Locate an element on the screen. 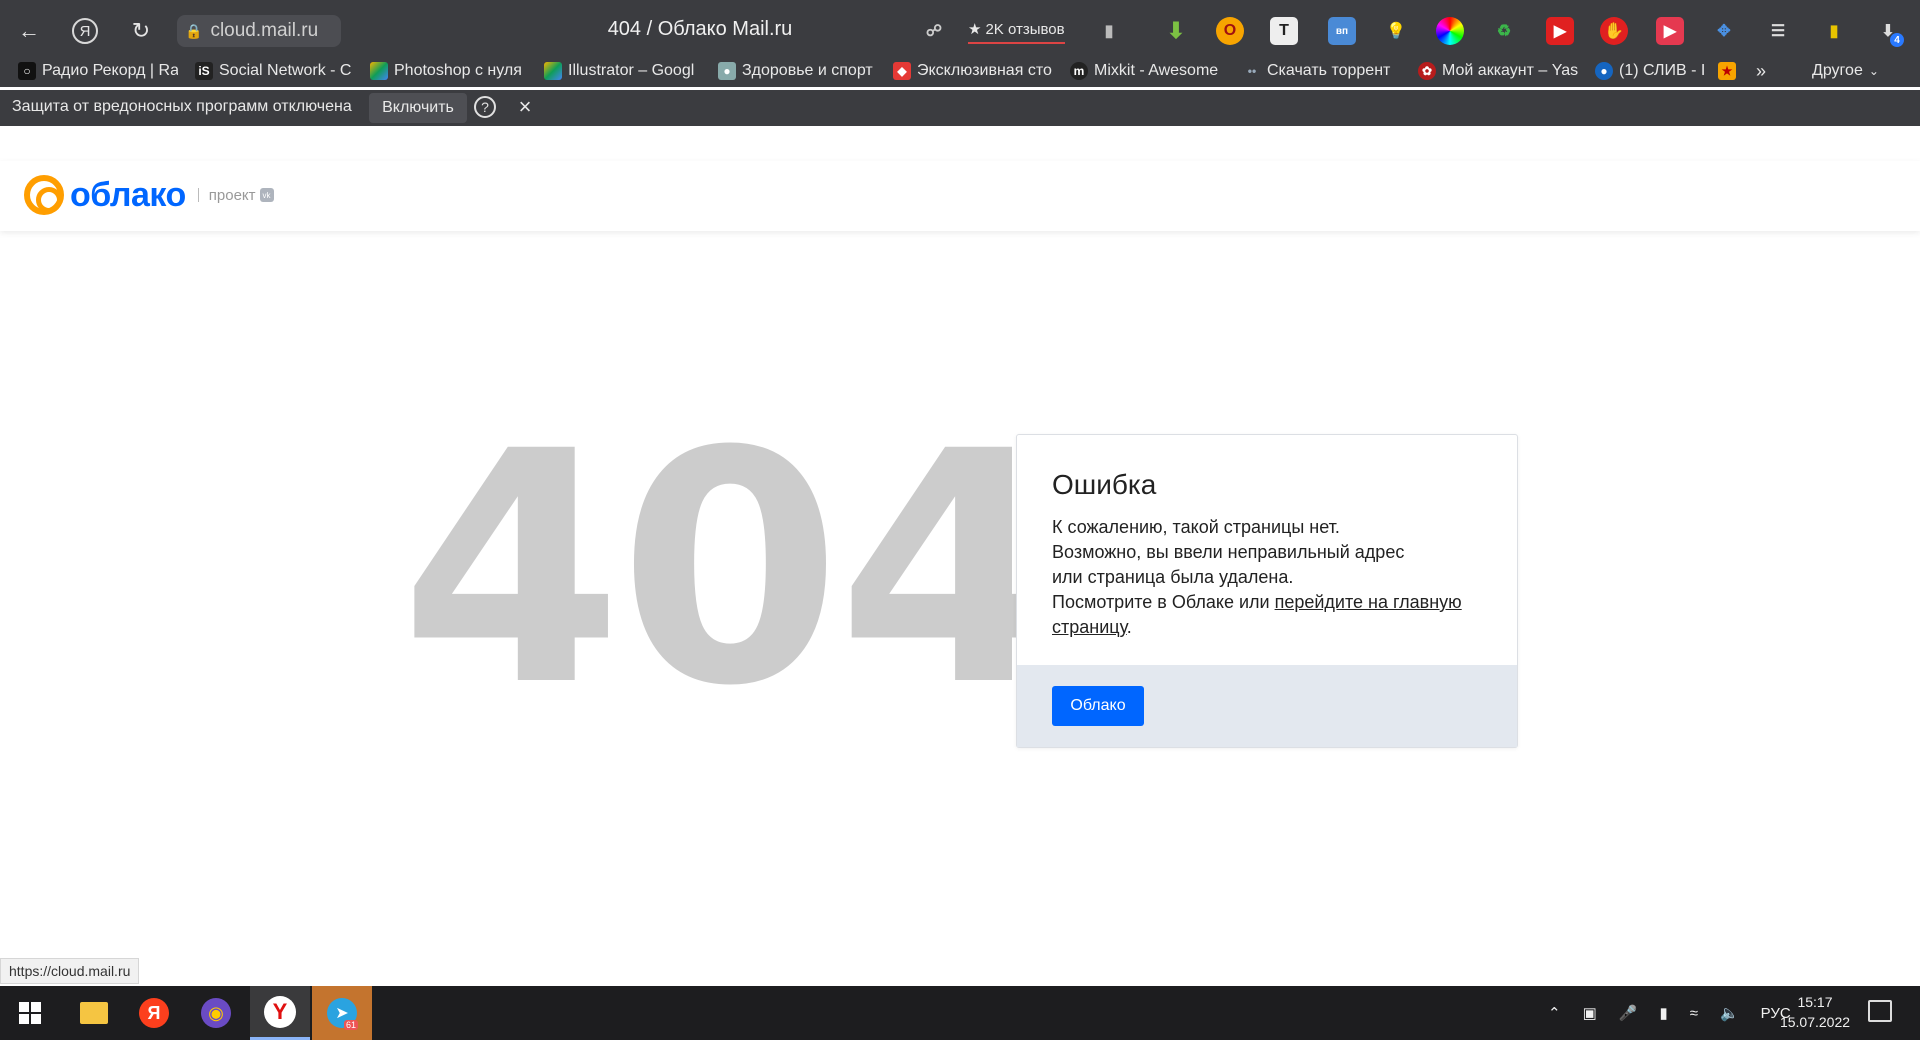 Image resolution: width=1920 pixels, height=1040 pixels. lock-icon: 🔒 is located at coordinates (194, 30).